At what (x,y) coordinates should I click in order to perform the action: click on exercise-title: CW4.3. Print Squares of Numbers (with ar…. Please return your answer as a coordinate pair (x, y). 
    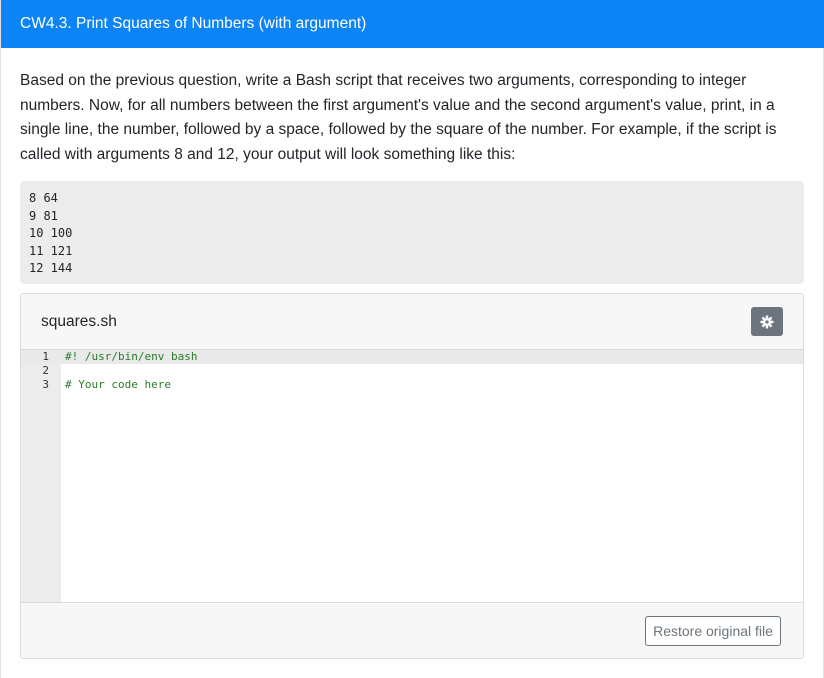
    Looking at the image, I should click on (193, 23).